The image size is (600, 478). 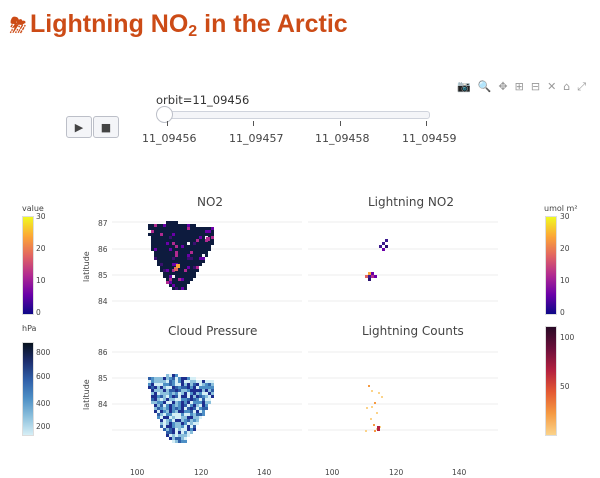 I want to click on slider-tick, so click(x=167, y=123).